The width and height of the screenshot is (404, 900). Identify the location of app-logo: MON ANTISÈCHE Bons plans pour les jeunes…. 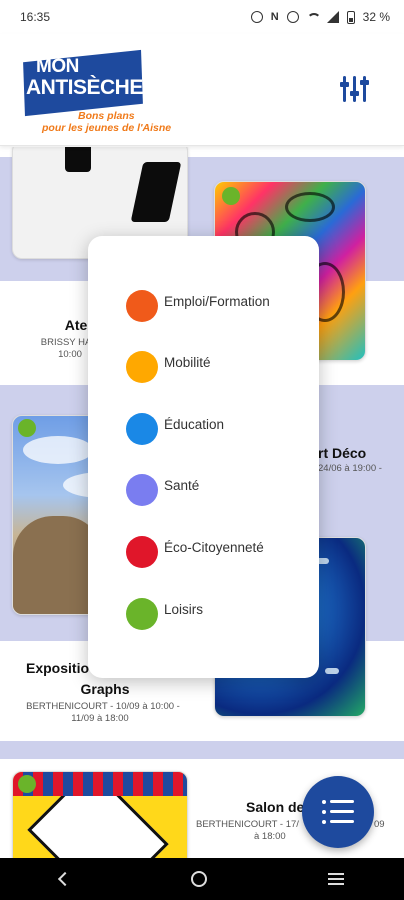
(100, 91).